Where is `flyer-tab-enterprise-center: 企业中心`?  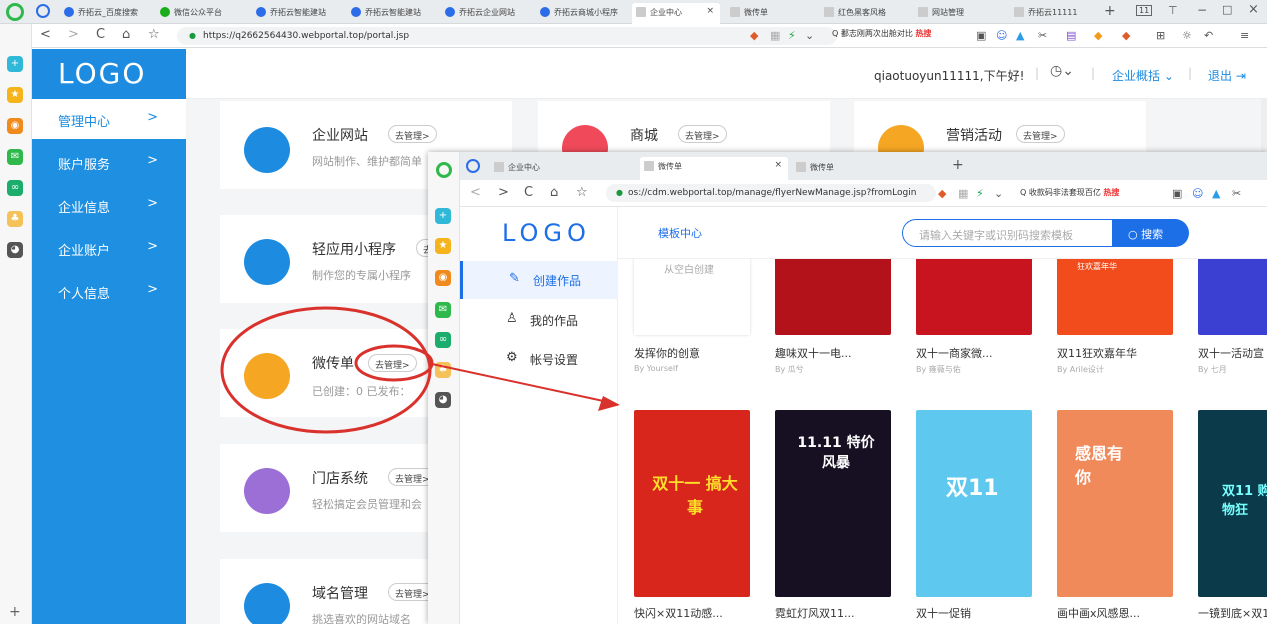
flyer-tab-enterprise-center: 企业中心 is located at coordinates (540, 167).